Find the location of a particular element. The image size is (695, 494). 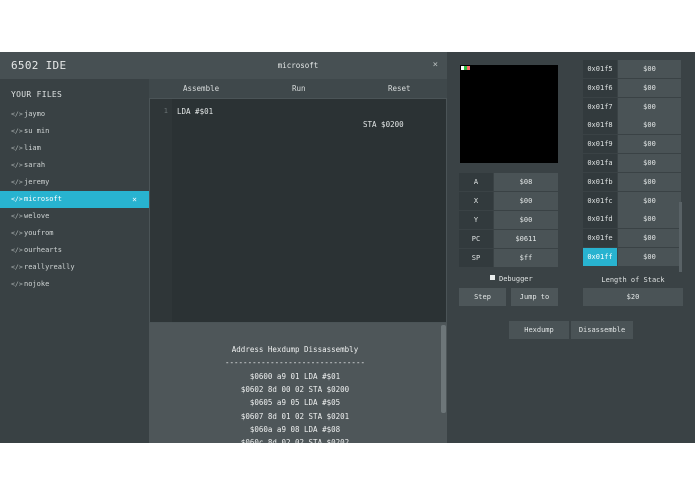

stack-row: 0x01f5 $00 is located at coordinates (632, 69).